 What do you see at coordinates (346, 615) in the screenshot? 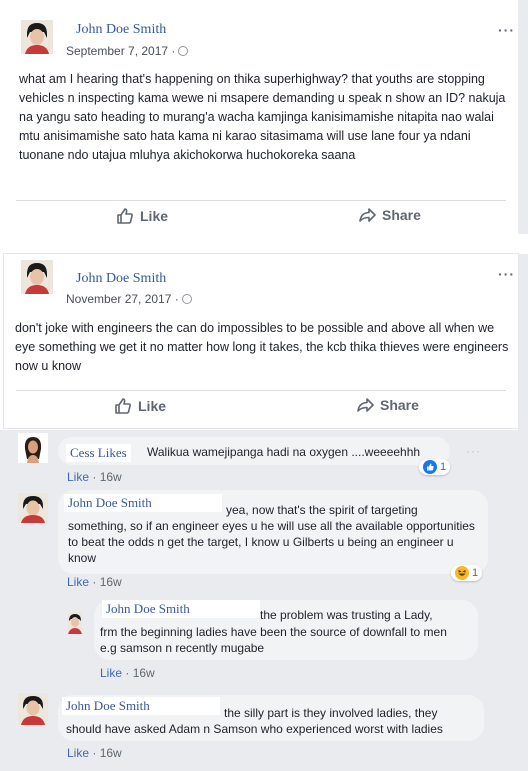
I see `comment-text: the problem was trusting a Lady,` at bounding box center [346, 615].